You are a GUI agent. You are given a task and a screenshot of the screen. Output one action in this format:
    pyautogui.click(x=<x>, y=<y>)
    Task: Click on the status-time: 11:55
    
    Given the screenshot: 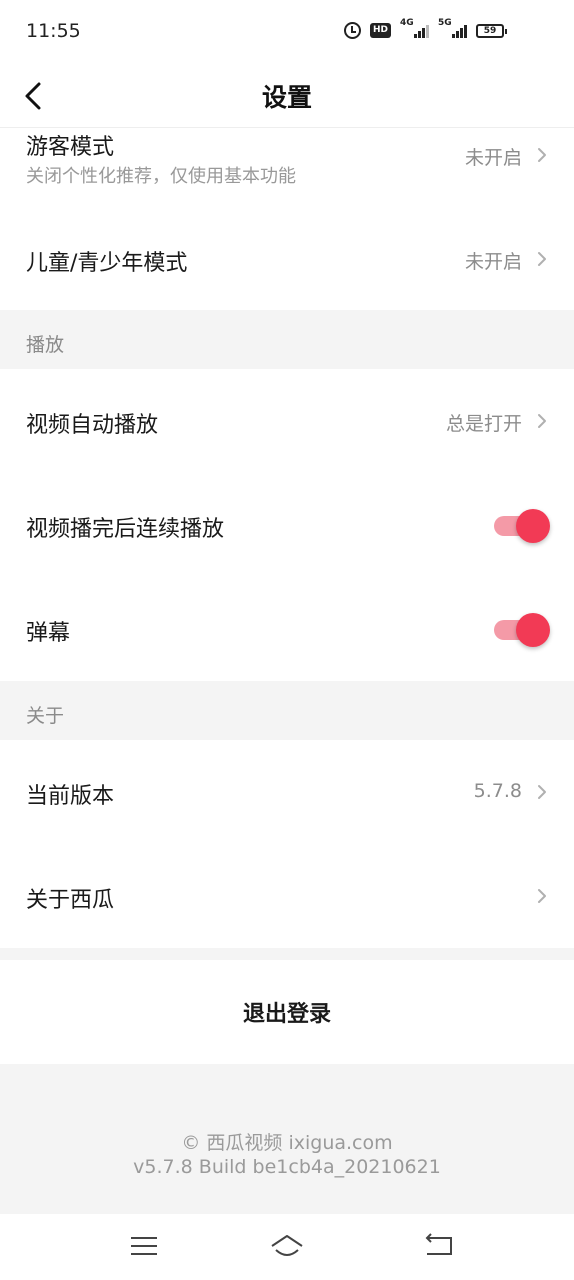 What is the action you would take?
    pyautogui.click(x=53, y=31)
    